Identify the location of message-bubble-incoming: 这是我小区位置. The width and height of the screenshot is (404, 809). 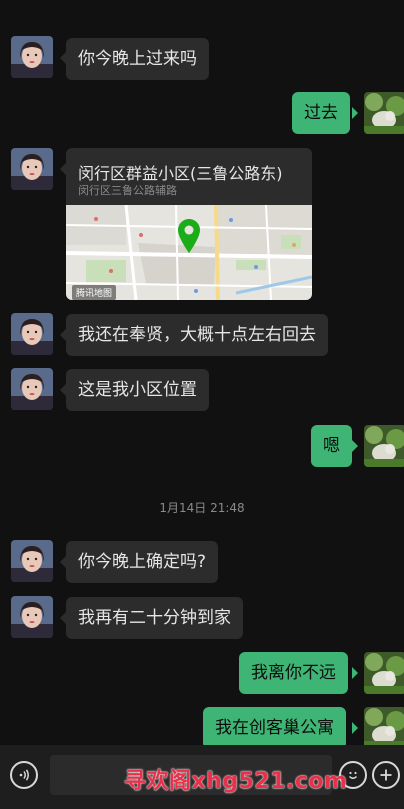
(137, 390).